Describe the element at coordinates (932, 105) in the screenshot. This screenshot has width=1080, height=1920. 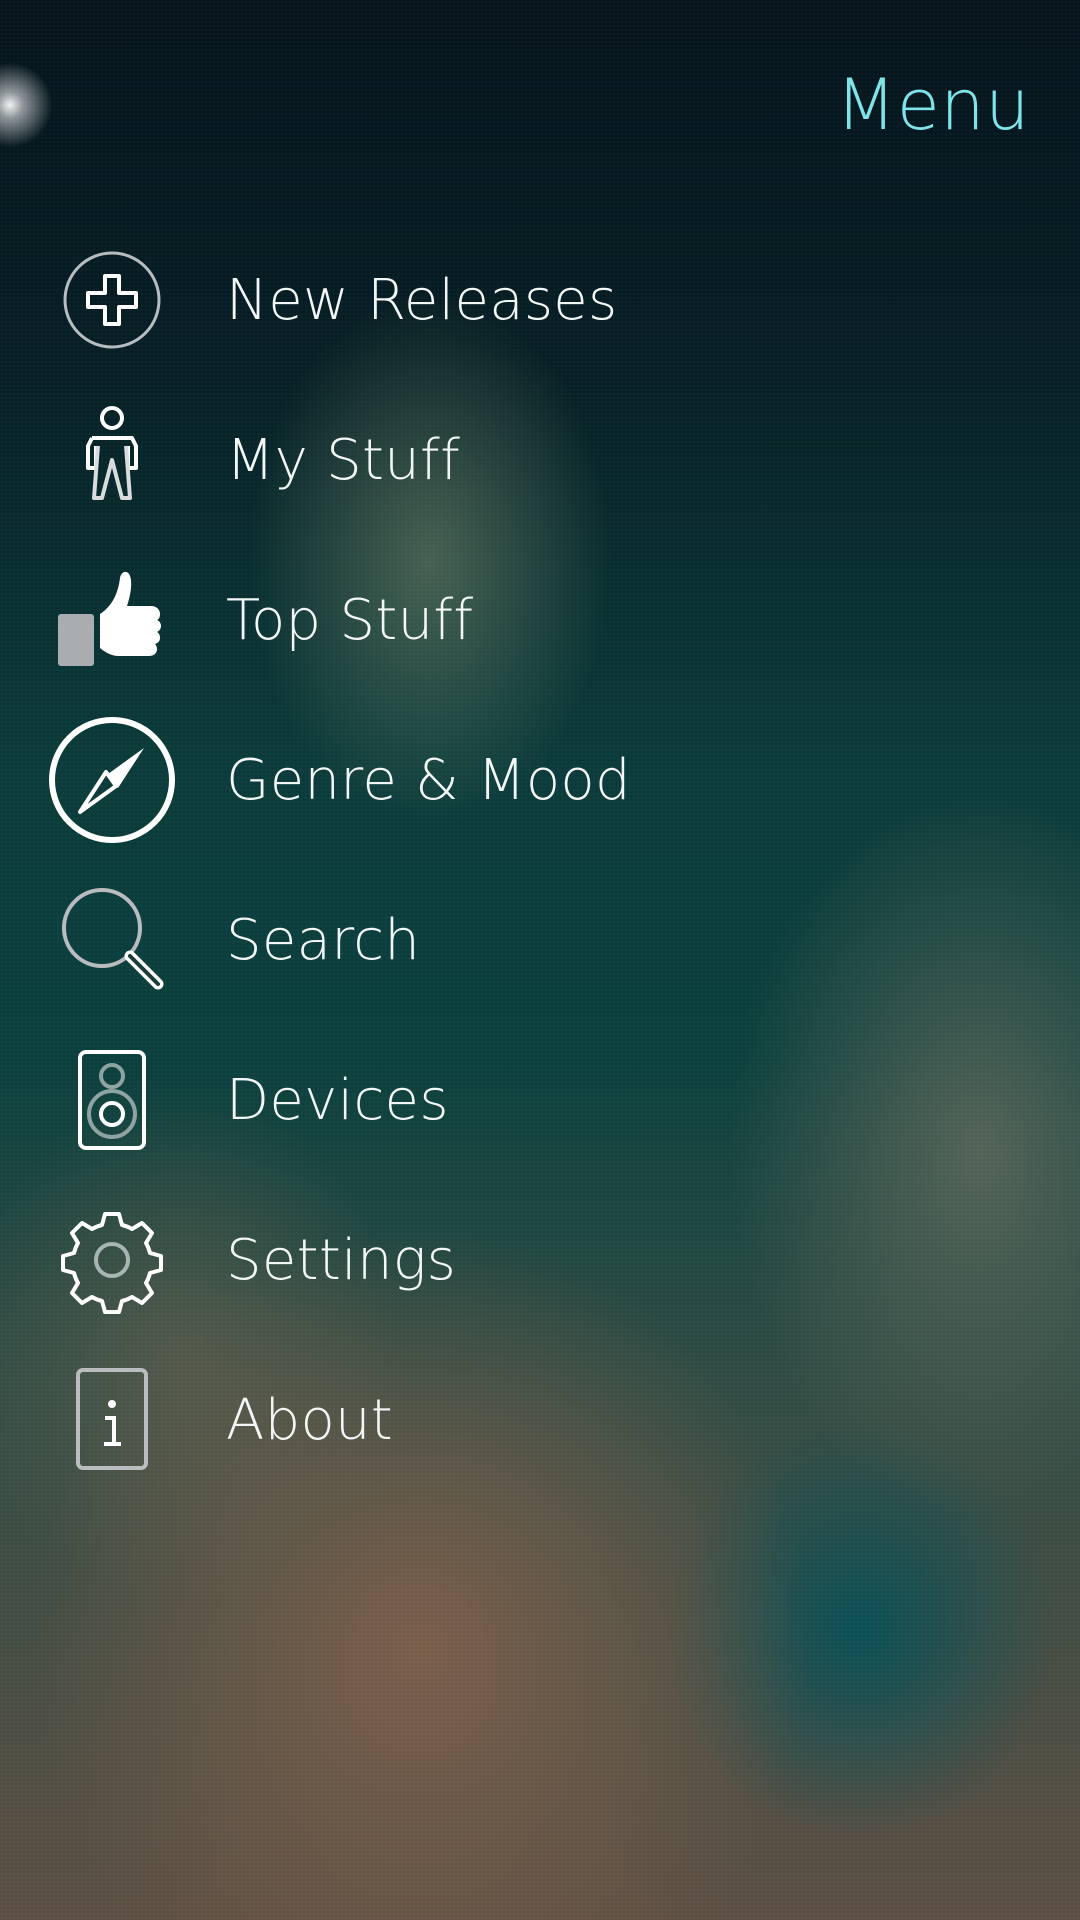
I see `page-title: Menu` at that location.